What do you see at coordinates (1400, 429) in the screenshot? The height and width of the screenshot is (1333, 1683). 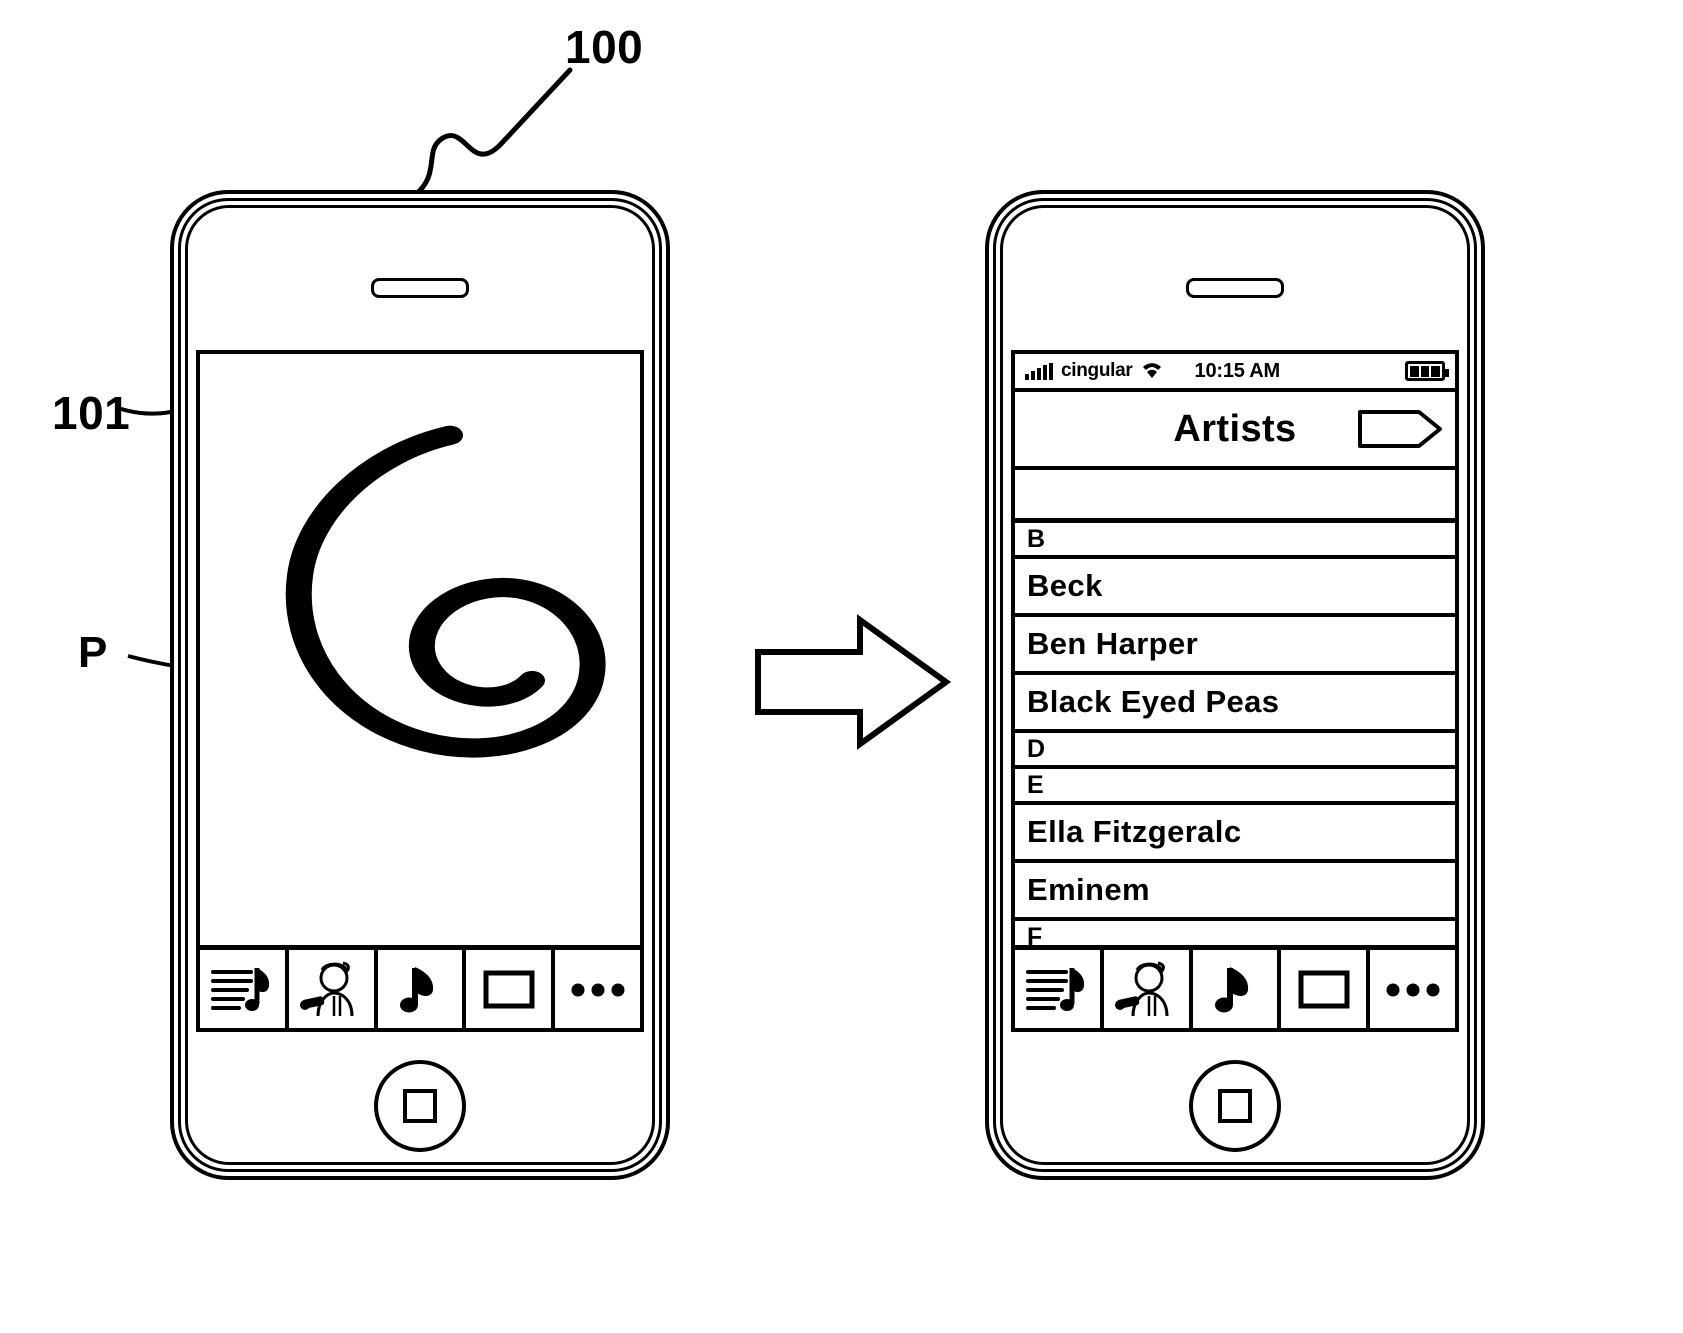 I see `forward-tag-arrow-icon` at bounding box center [1400, 429].